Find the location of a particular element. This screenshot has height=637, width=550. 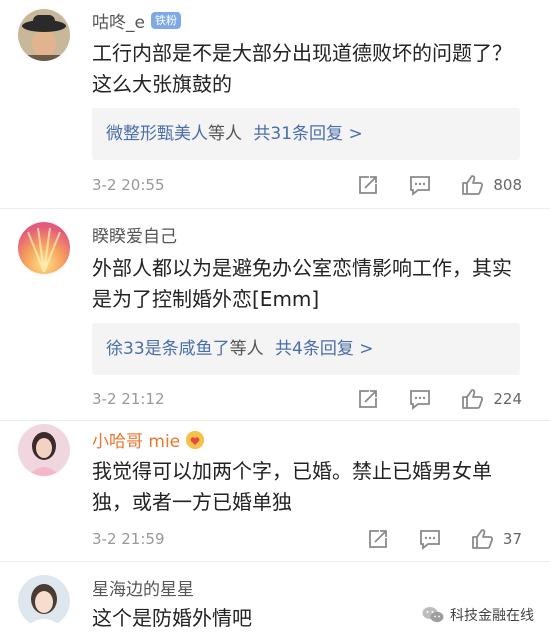

vip-heart-icon is located at coordinates (195, 439).